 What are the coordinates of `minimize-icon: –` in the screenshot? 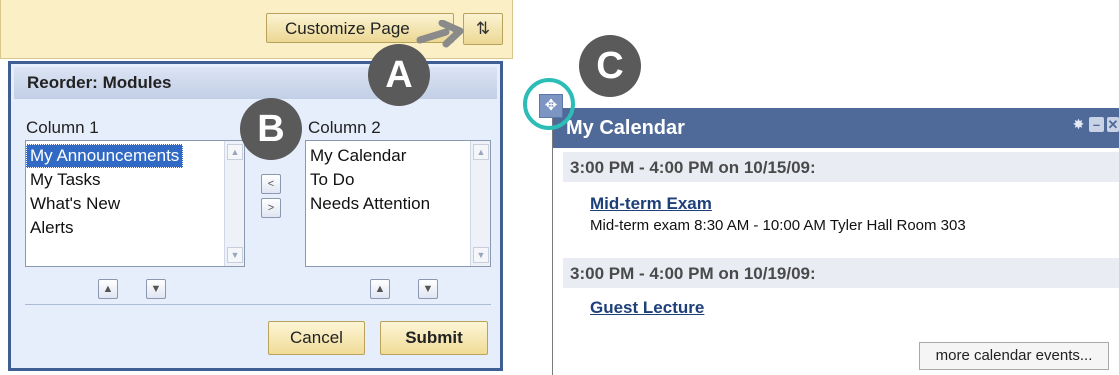 It's located at (1096, 124).